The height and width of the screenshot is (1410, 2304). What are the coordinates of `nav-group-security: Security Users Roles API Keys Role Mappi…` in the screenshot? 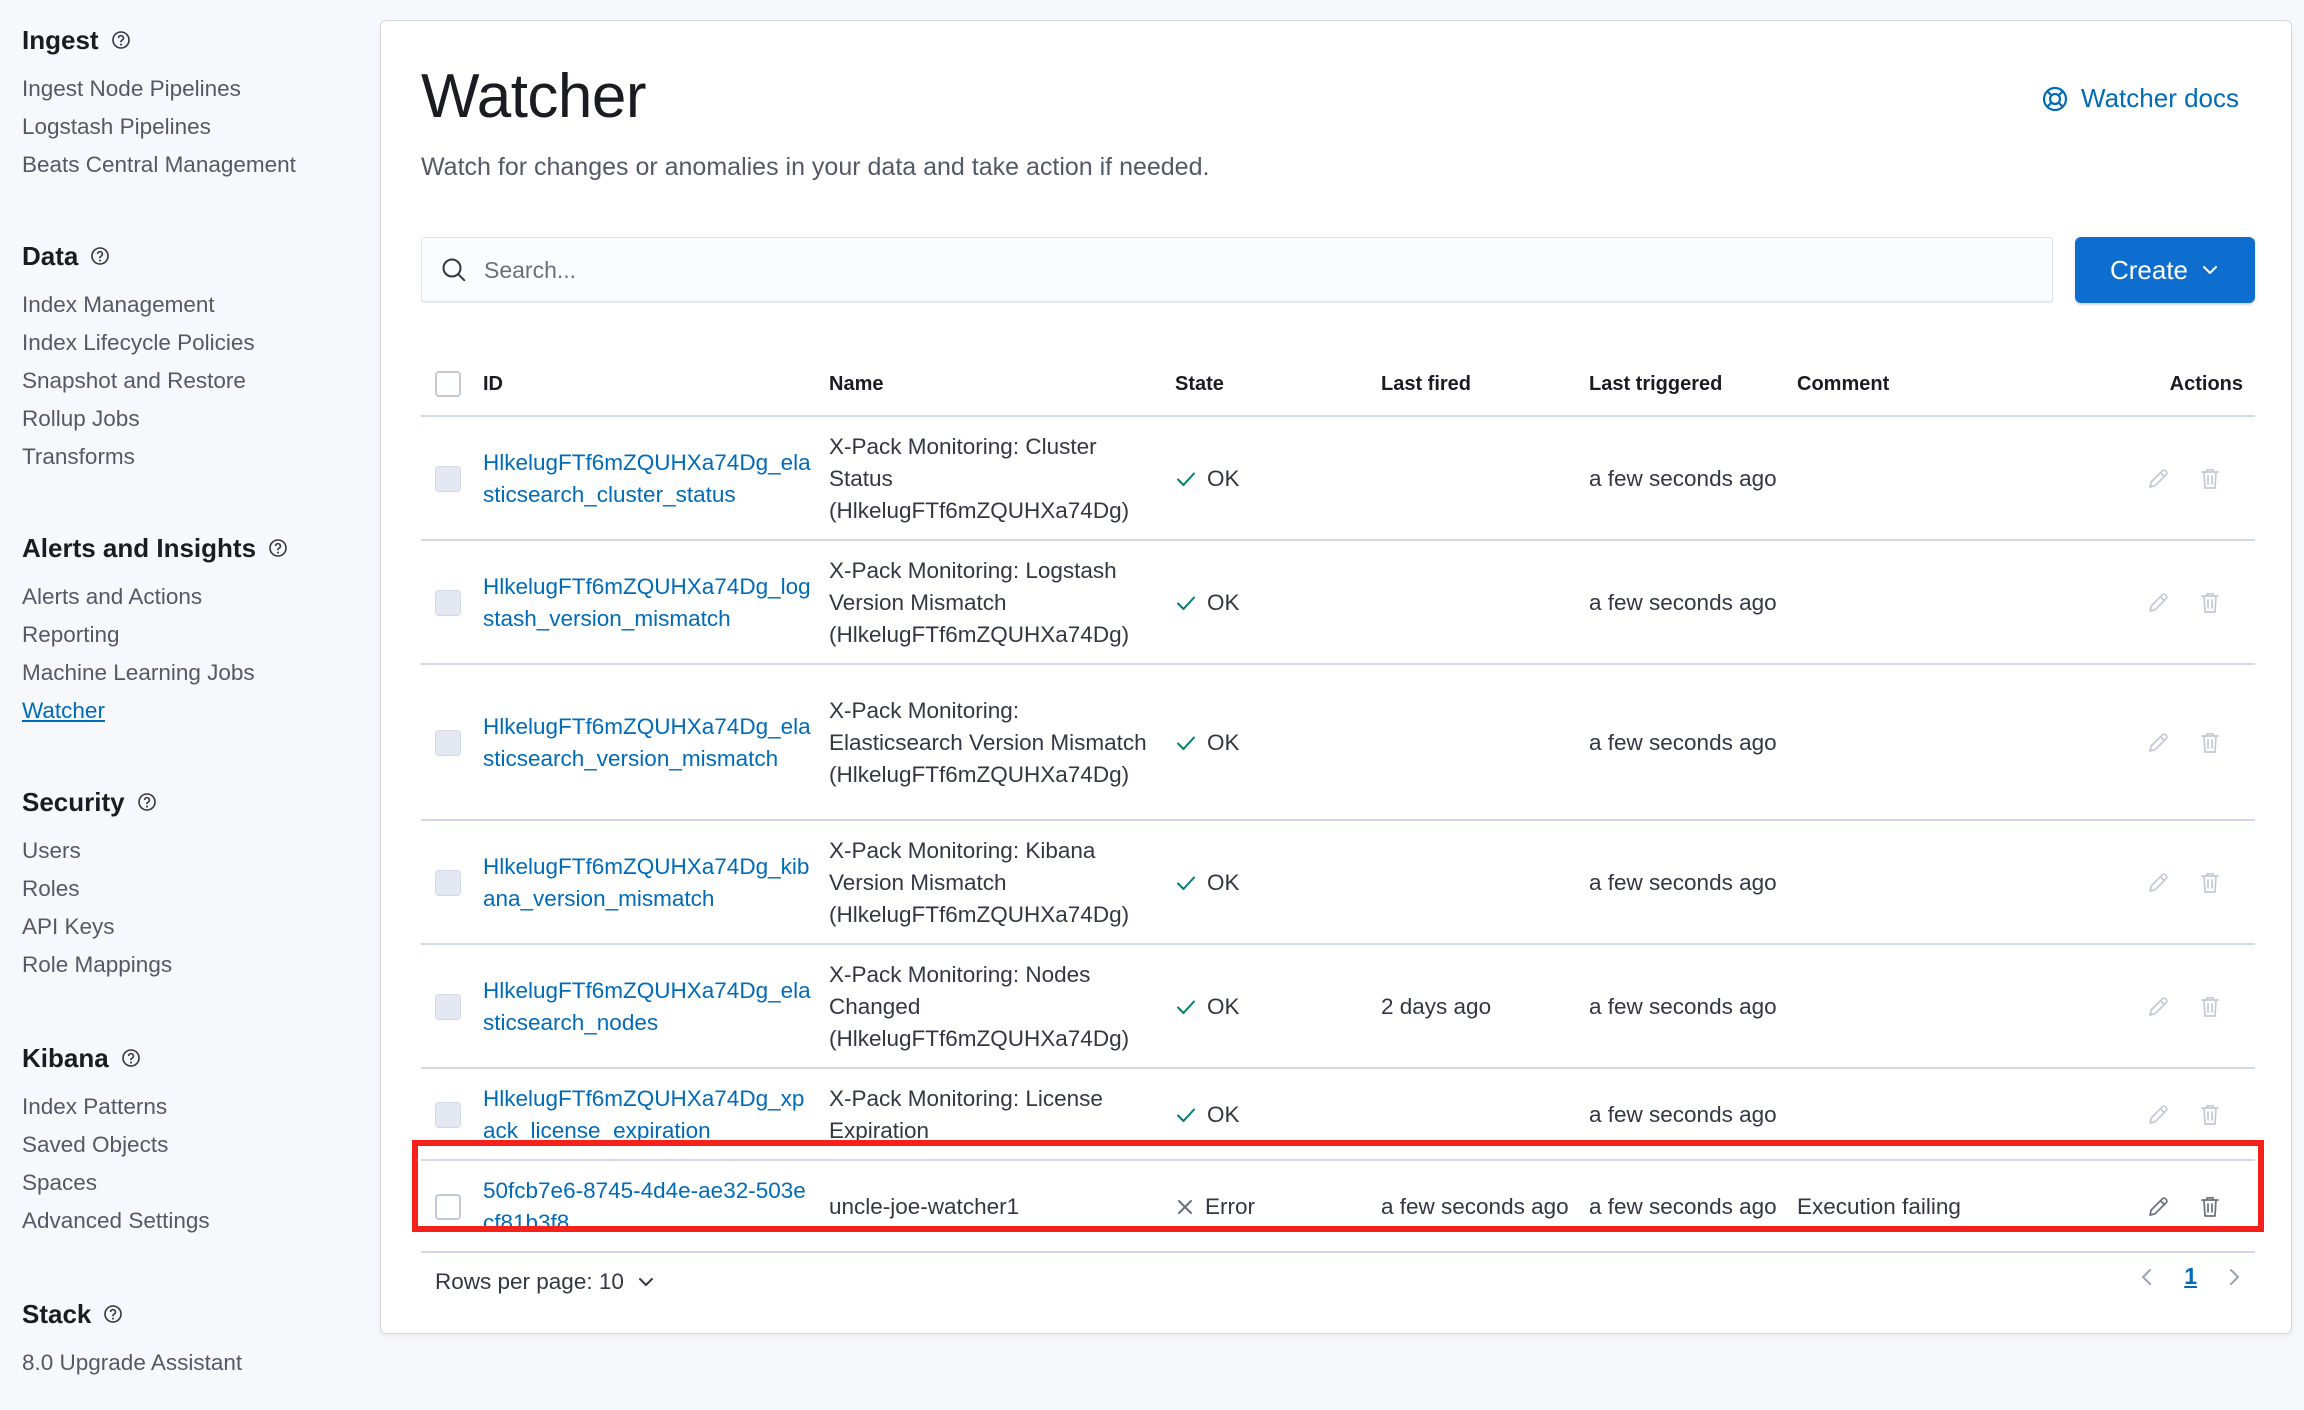 It's located at (187, 884).